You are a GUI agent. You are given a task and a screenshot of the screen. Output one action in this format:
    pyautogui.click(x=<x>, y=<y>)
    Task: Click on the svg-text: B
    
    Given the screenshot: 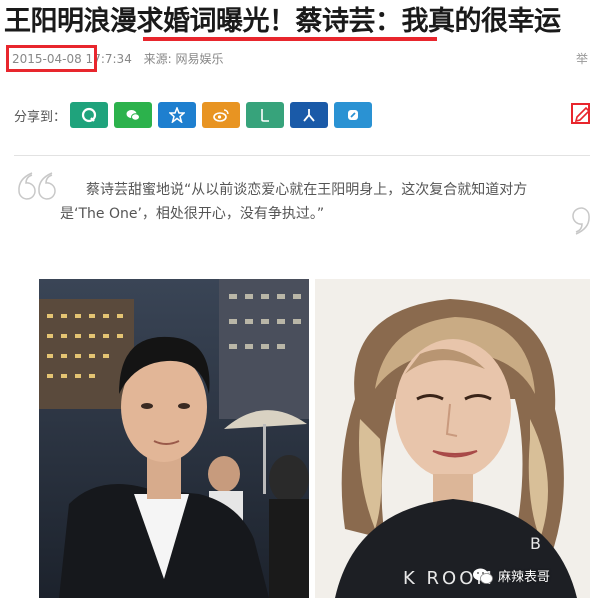 What is the action you would take?
    pyautogui.click(x=535, y=543)
    